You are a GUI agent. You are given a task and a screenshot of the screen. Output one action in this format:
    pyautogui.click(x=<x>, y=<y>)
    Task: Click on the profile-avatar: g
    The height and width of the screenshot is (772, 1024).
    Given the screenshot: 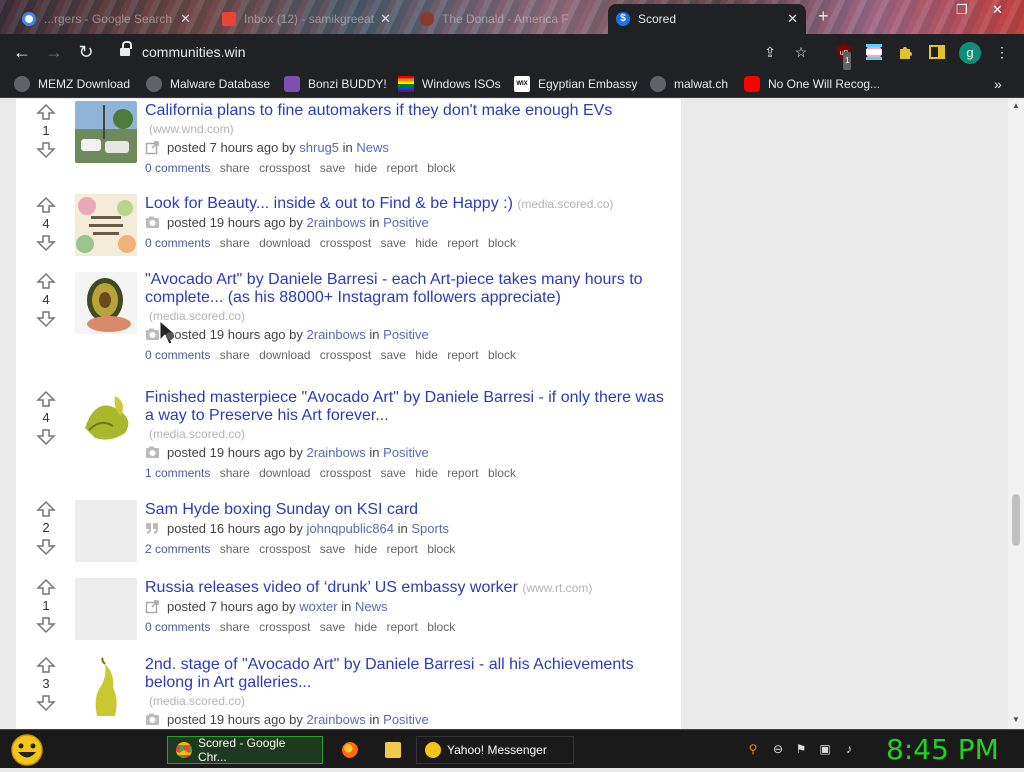 What is the action you would take?
    pyautogui.click(x=970, y=53)
    